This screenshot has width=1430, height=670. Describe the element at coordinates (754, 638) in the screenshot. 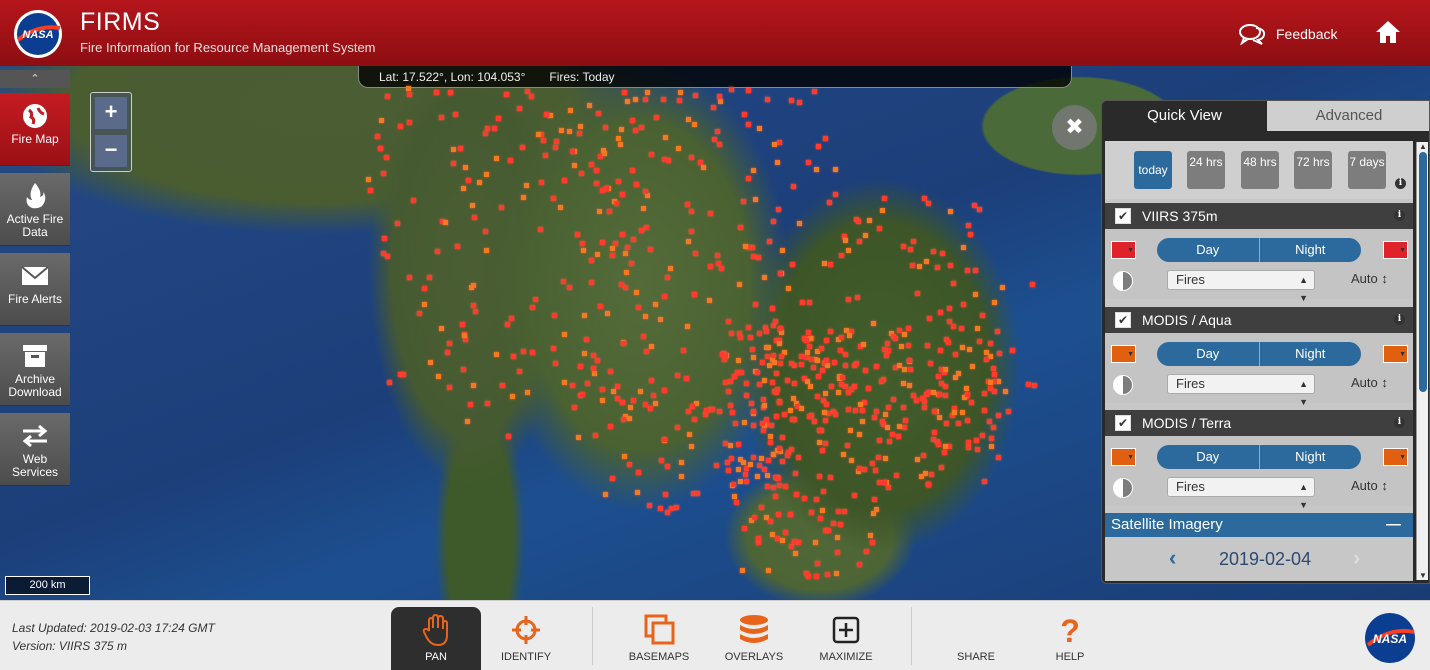

I see `overlays-tool-button: OVERLAYS` at that location.